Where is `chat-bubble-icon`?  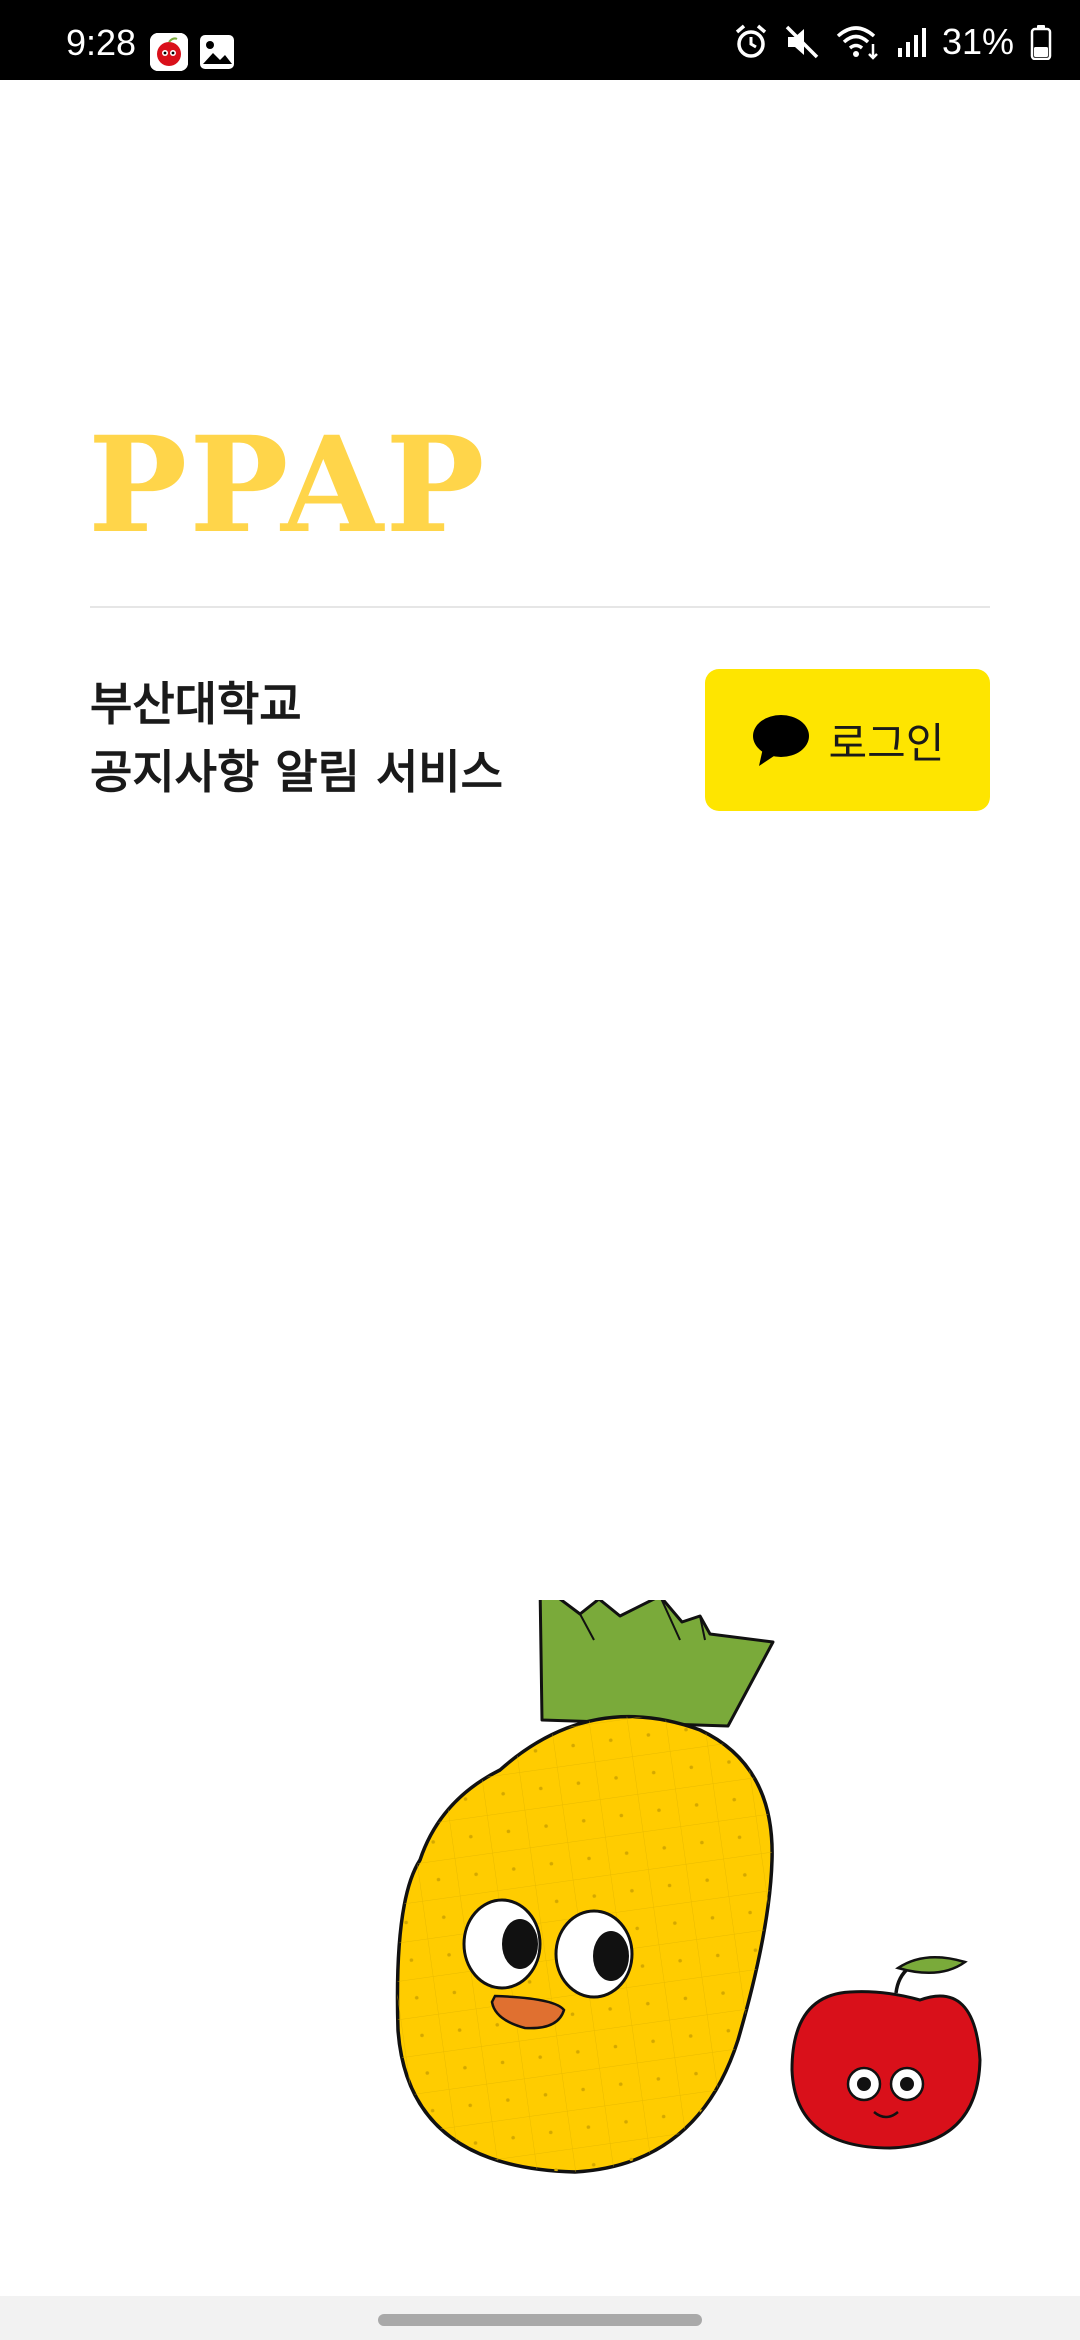
chat-bubble-icon is located at coordinates (780, 740).